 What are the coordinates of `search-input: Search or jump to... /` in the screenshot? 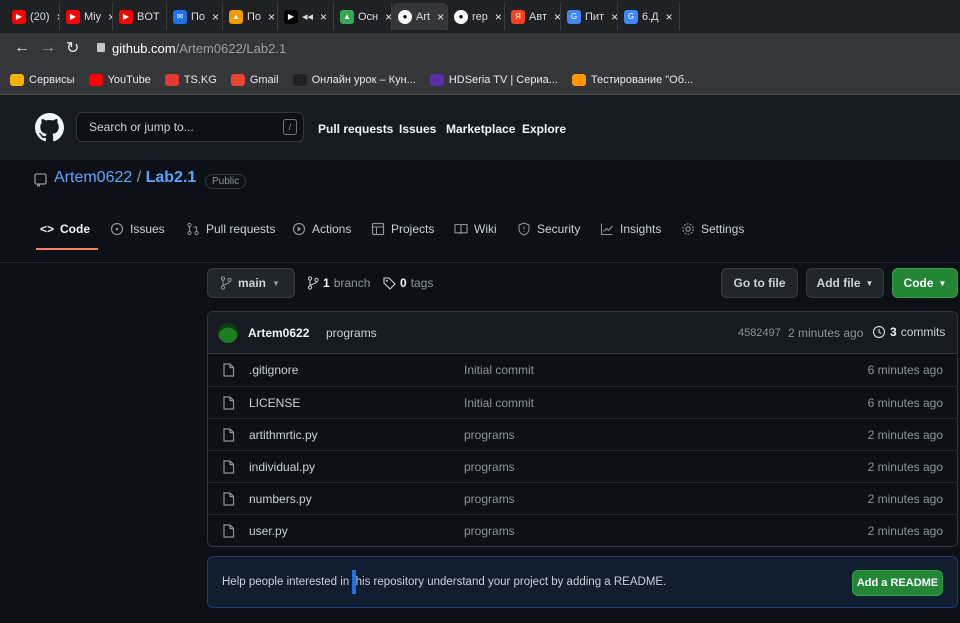 It's located at (190, 127).